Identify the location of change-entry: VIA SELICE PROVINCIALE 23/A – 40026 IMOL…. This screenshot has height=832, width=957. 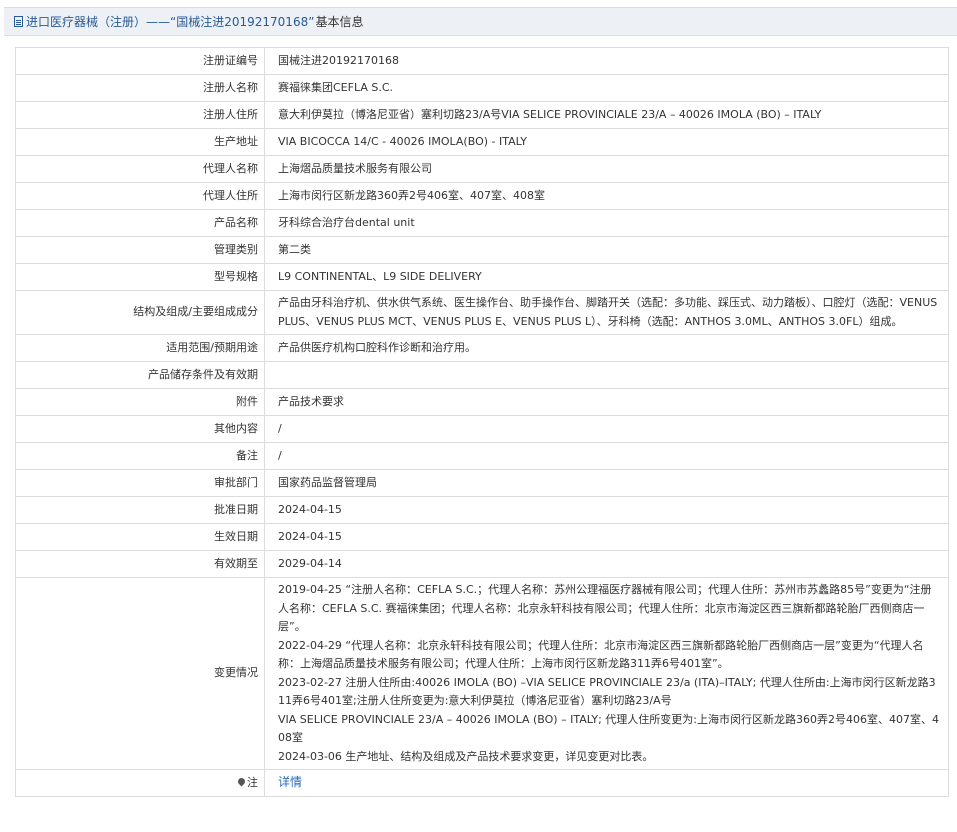
(608, 728).